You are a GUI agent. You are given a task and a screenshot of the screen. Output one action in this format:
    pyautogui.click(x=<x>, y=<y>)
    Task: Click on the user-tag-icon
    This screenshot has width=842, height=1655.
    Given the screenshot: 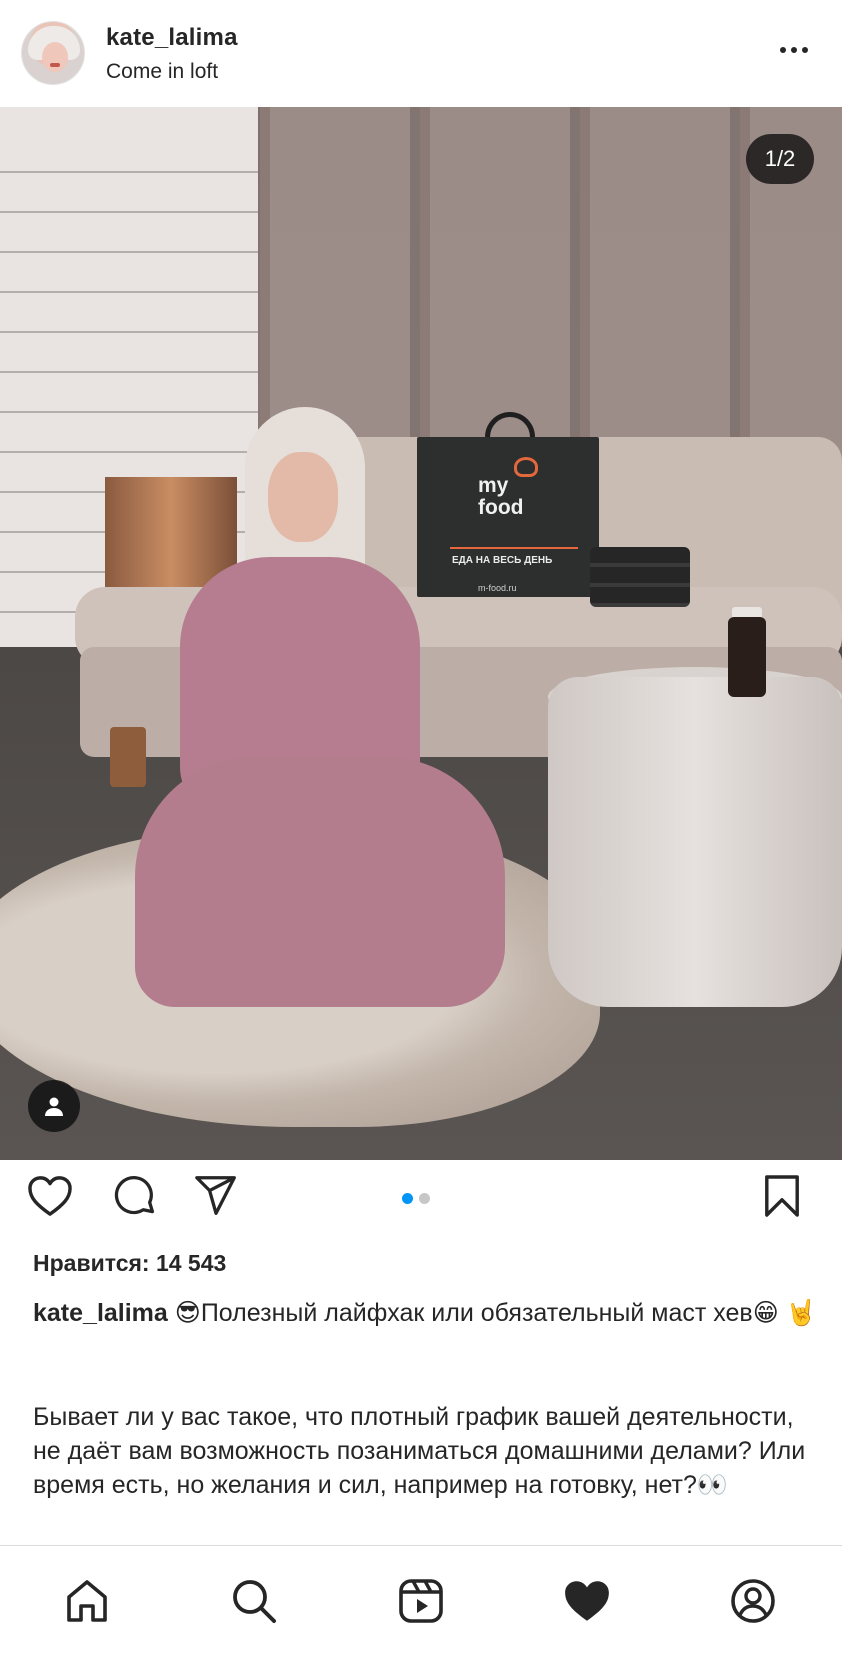 What is the action you would take?
    pyautogui.click(x=54, y=1106)
    